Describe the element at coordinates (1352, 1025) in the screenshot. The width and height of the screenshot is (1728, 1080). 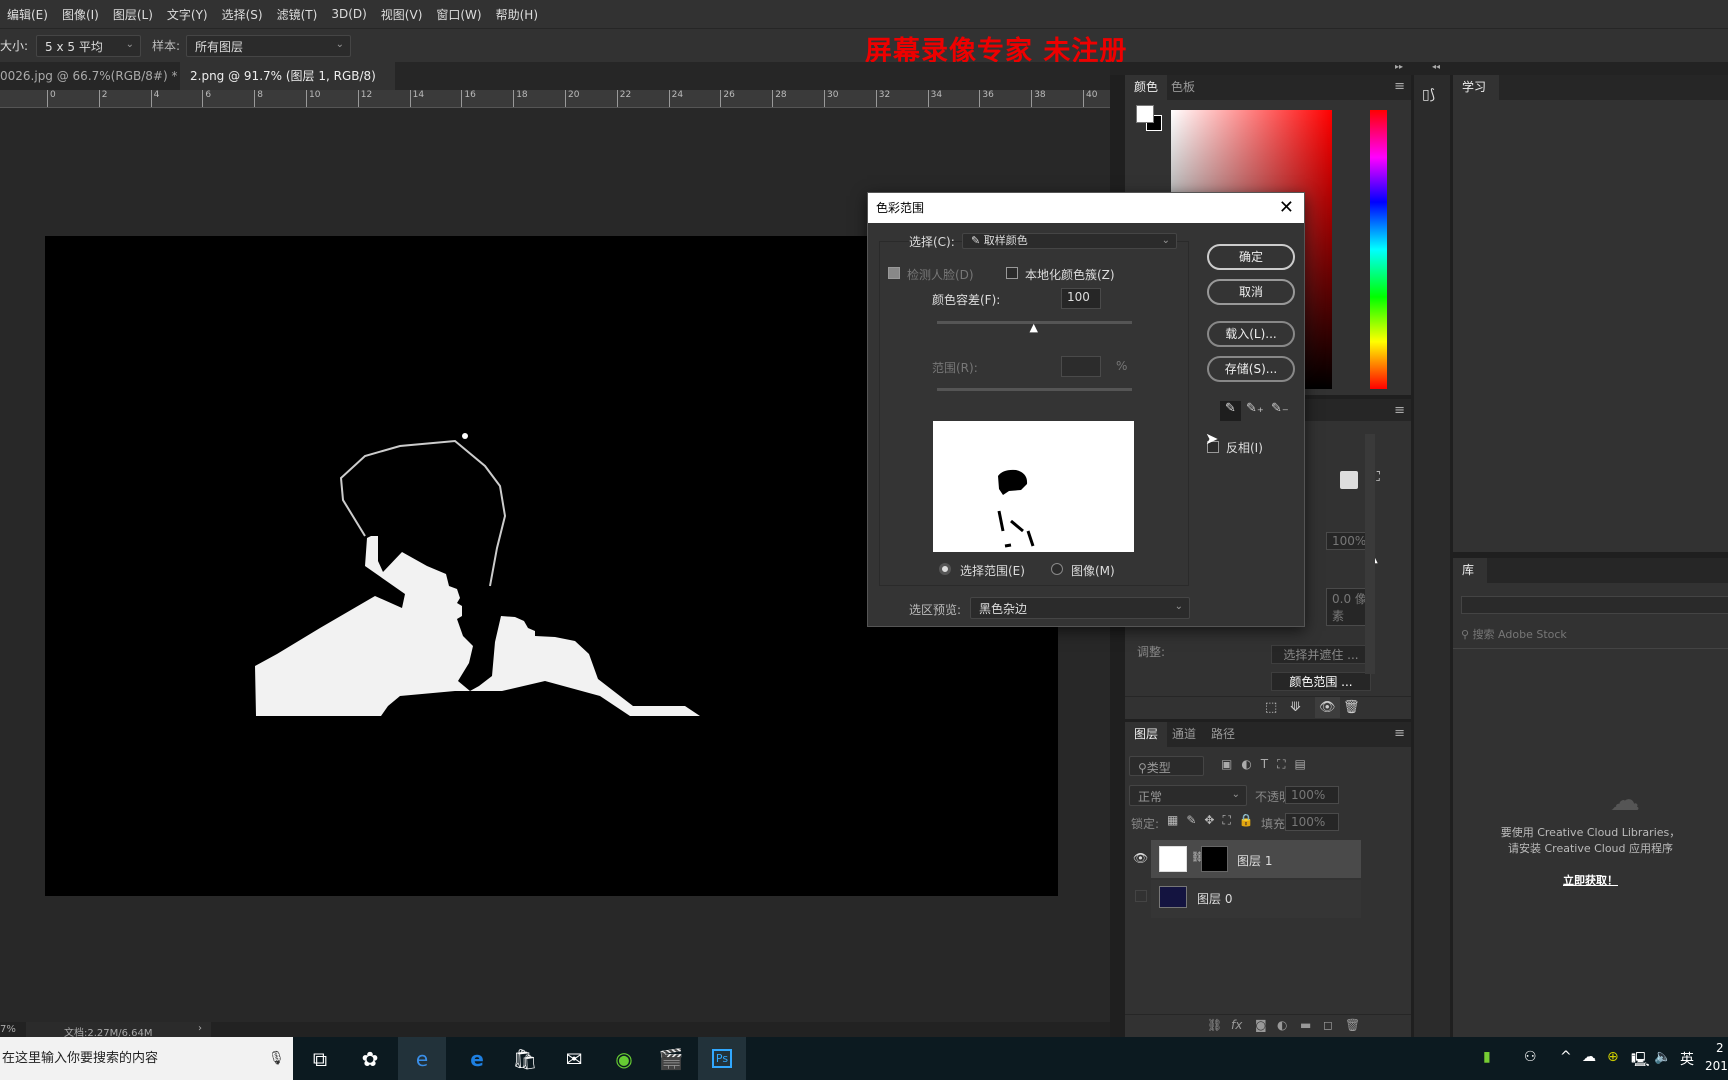
I see `delete-layer-icon: 🗑` at that location.